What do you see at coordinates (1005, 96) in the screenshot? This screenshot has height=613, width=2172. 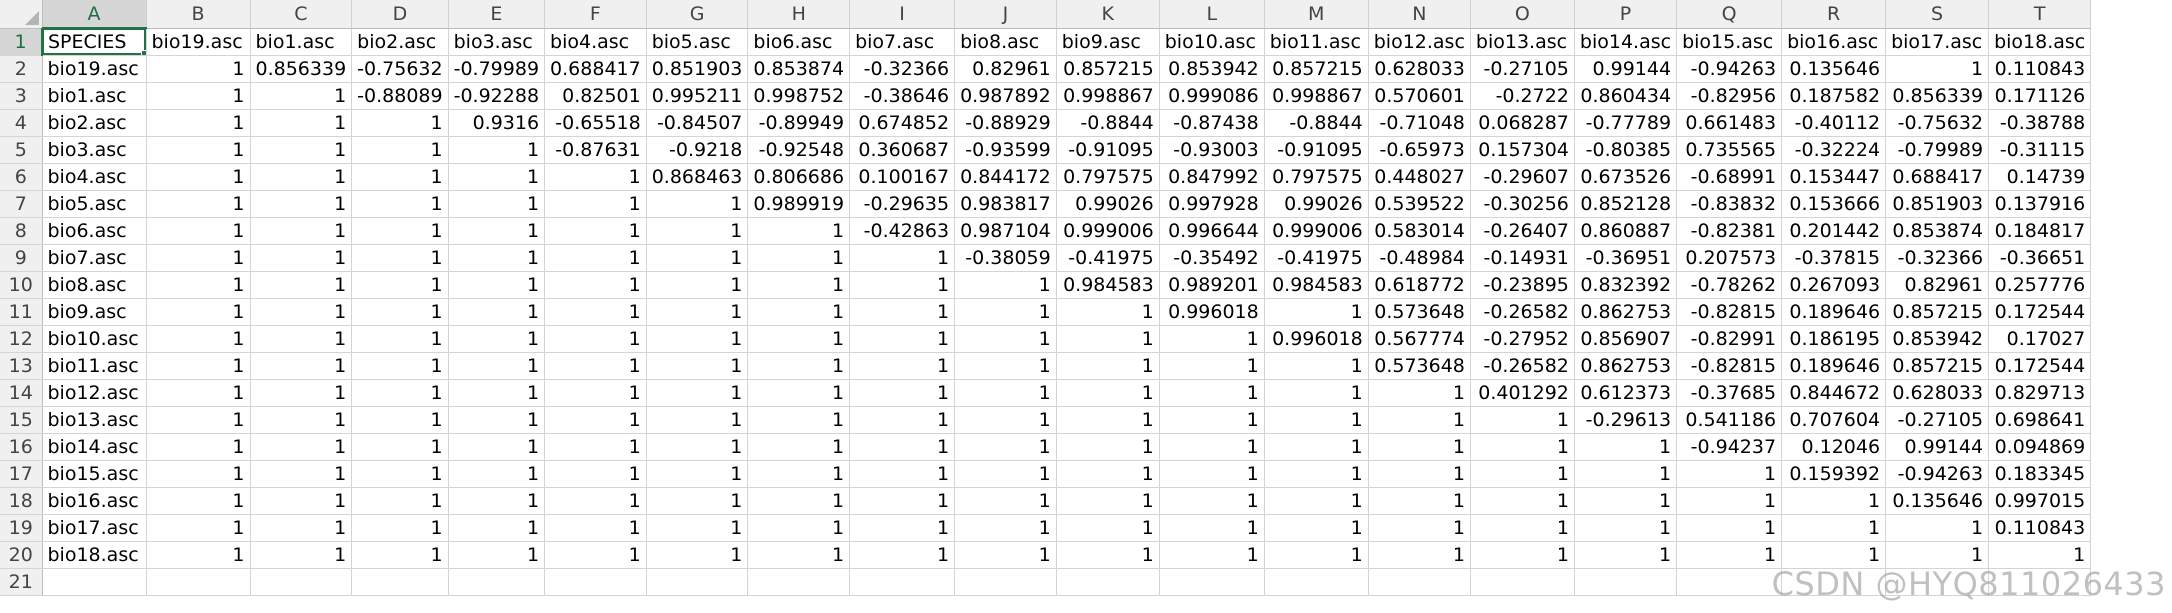 I see `cell-j3: 0.987892` at bounding box center [1005, 96].